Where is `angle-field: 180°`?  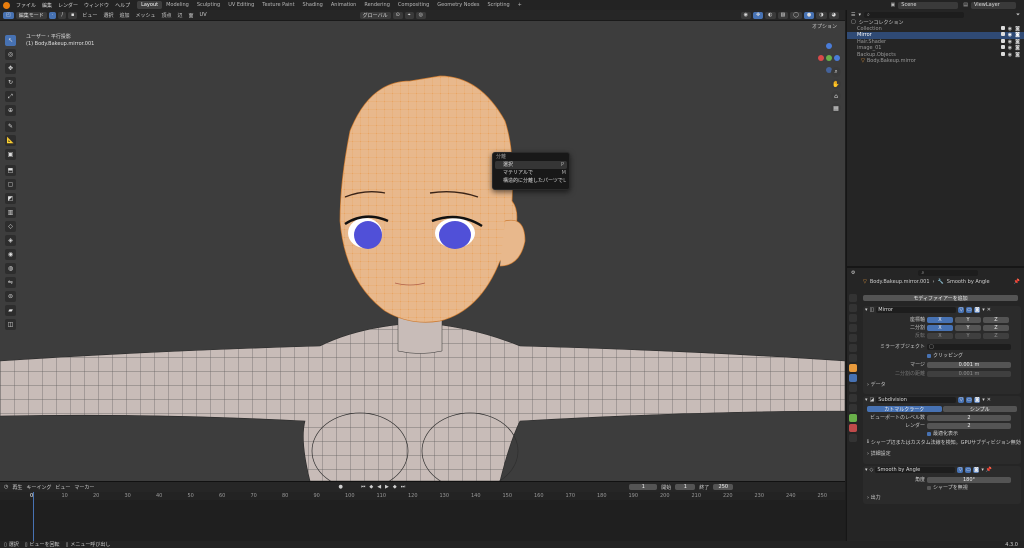
angle-field: 180° is located at coordinates (969, 479).